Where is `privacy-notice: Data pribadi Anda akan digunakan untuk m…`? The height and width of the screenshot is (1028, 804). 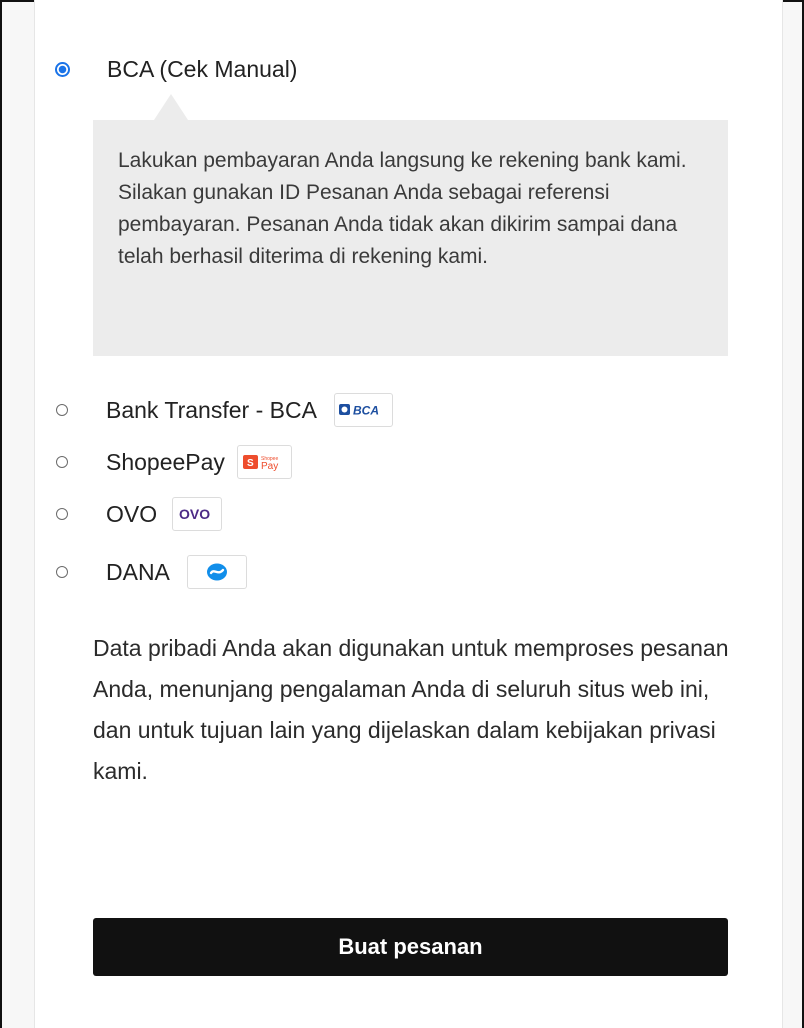 privacy-notice: Data pribadi Anda akan digunakan untuk m… is located at coordinates (423, 710).